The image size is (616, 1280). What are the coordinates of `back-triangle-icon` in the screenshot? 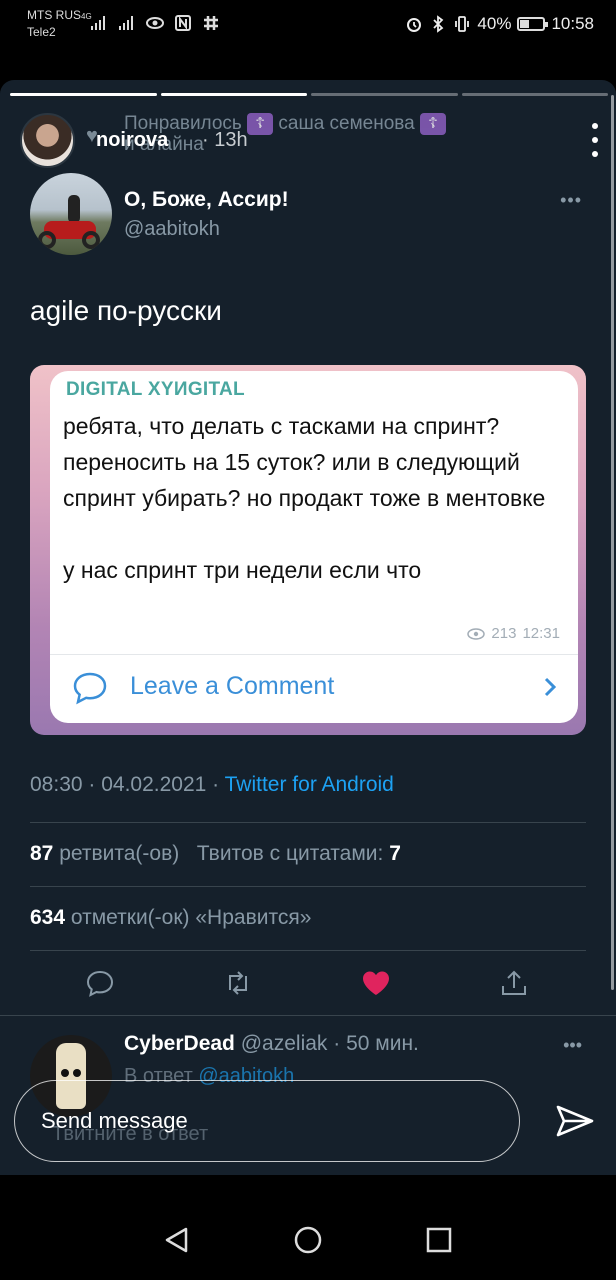 It's located at (177, 1240).